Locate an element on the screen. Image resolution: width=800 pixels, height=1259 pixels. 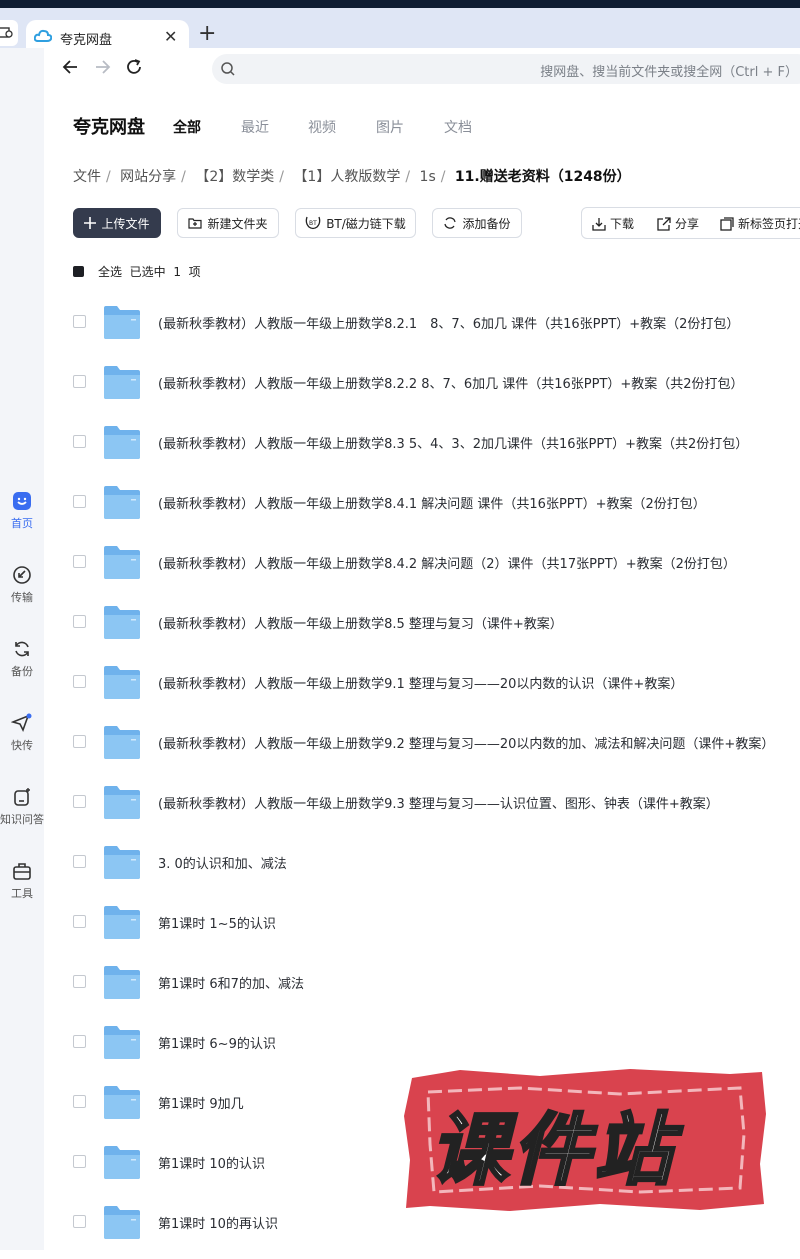
new-folder-button: 新建文件夹 is located at coordinates (228, 223).